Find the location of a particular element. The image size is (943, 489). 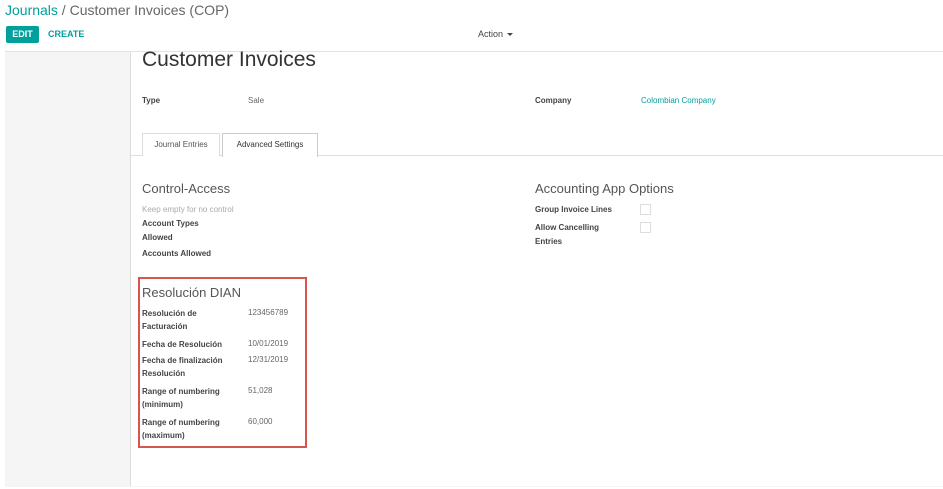

fecha-finalizacion-label: Fecha de finalización Resolución is located at coordinates (192, 367).